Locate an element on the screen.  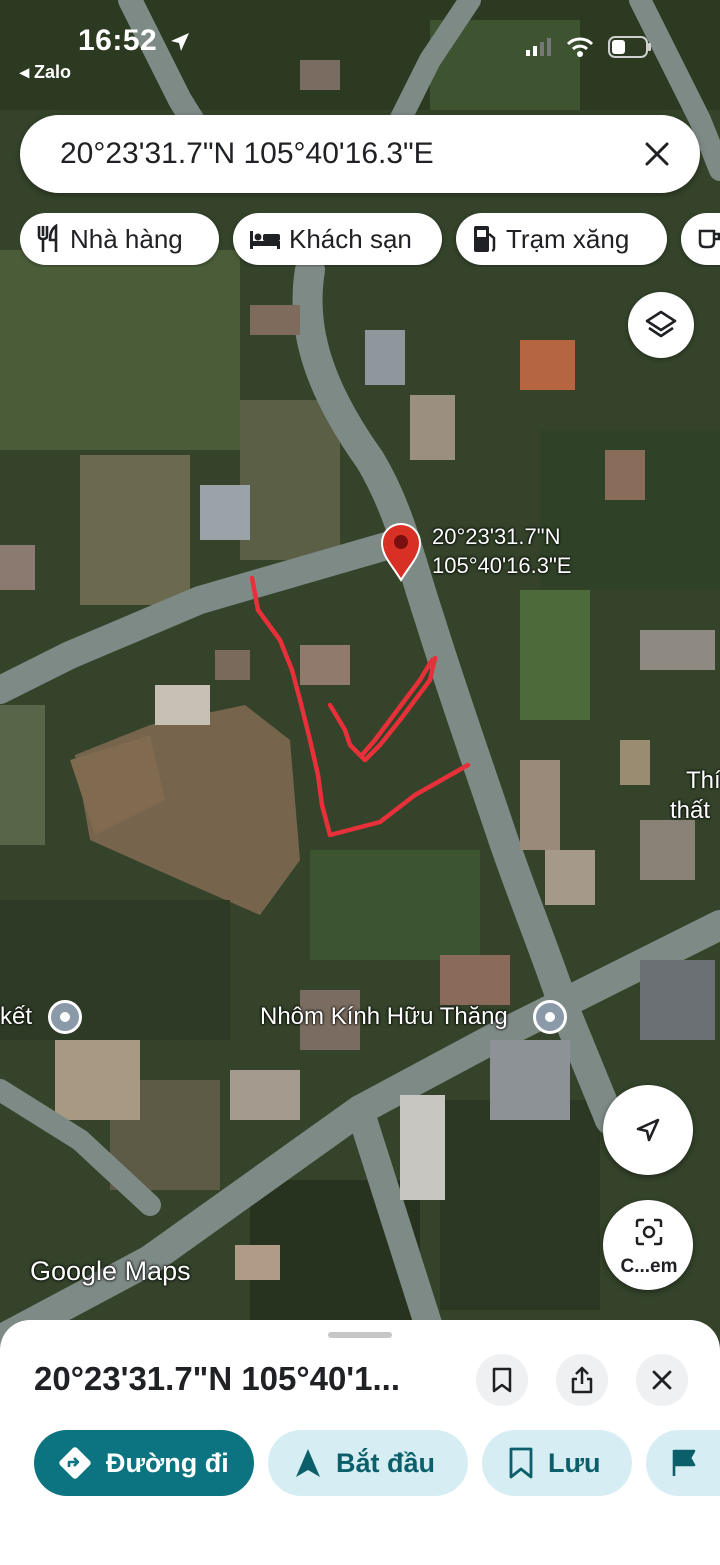
chip-cafes is located at coordinates (700, 239).